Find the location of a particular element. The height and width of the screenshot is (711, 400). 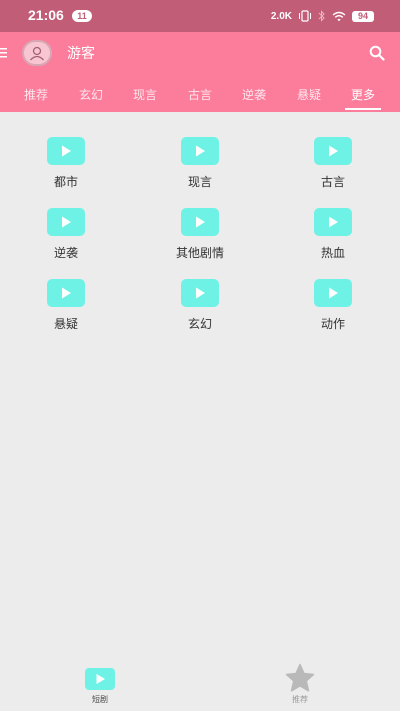

category-item: 其他剧情 is located at coordinates (200, 238).